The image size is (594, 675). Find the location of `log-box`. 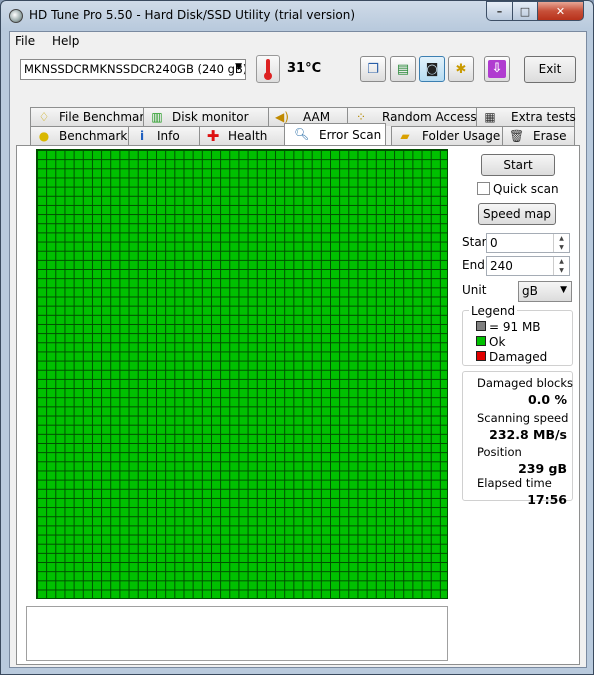

log-box is located at coordinates (237, 633).